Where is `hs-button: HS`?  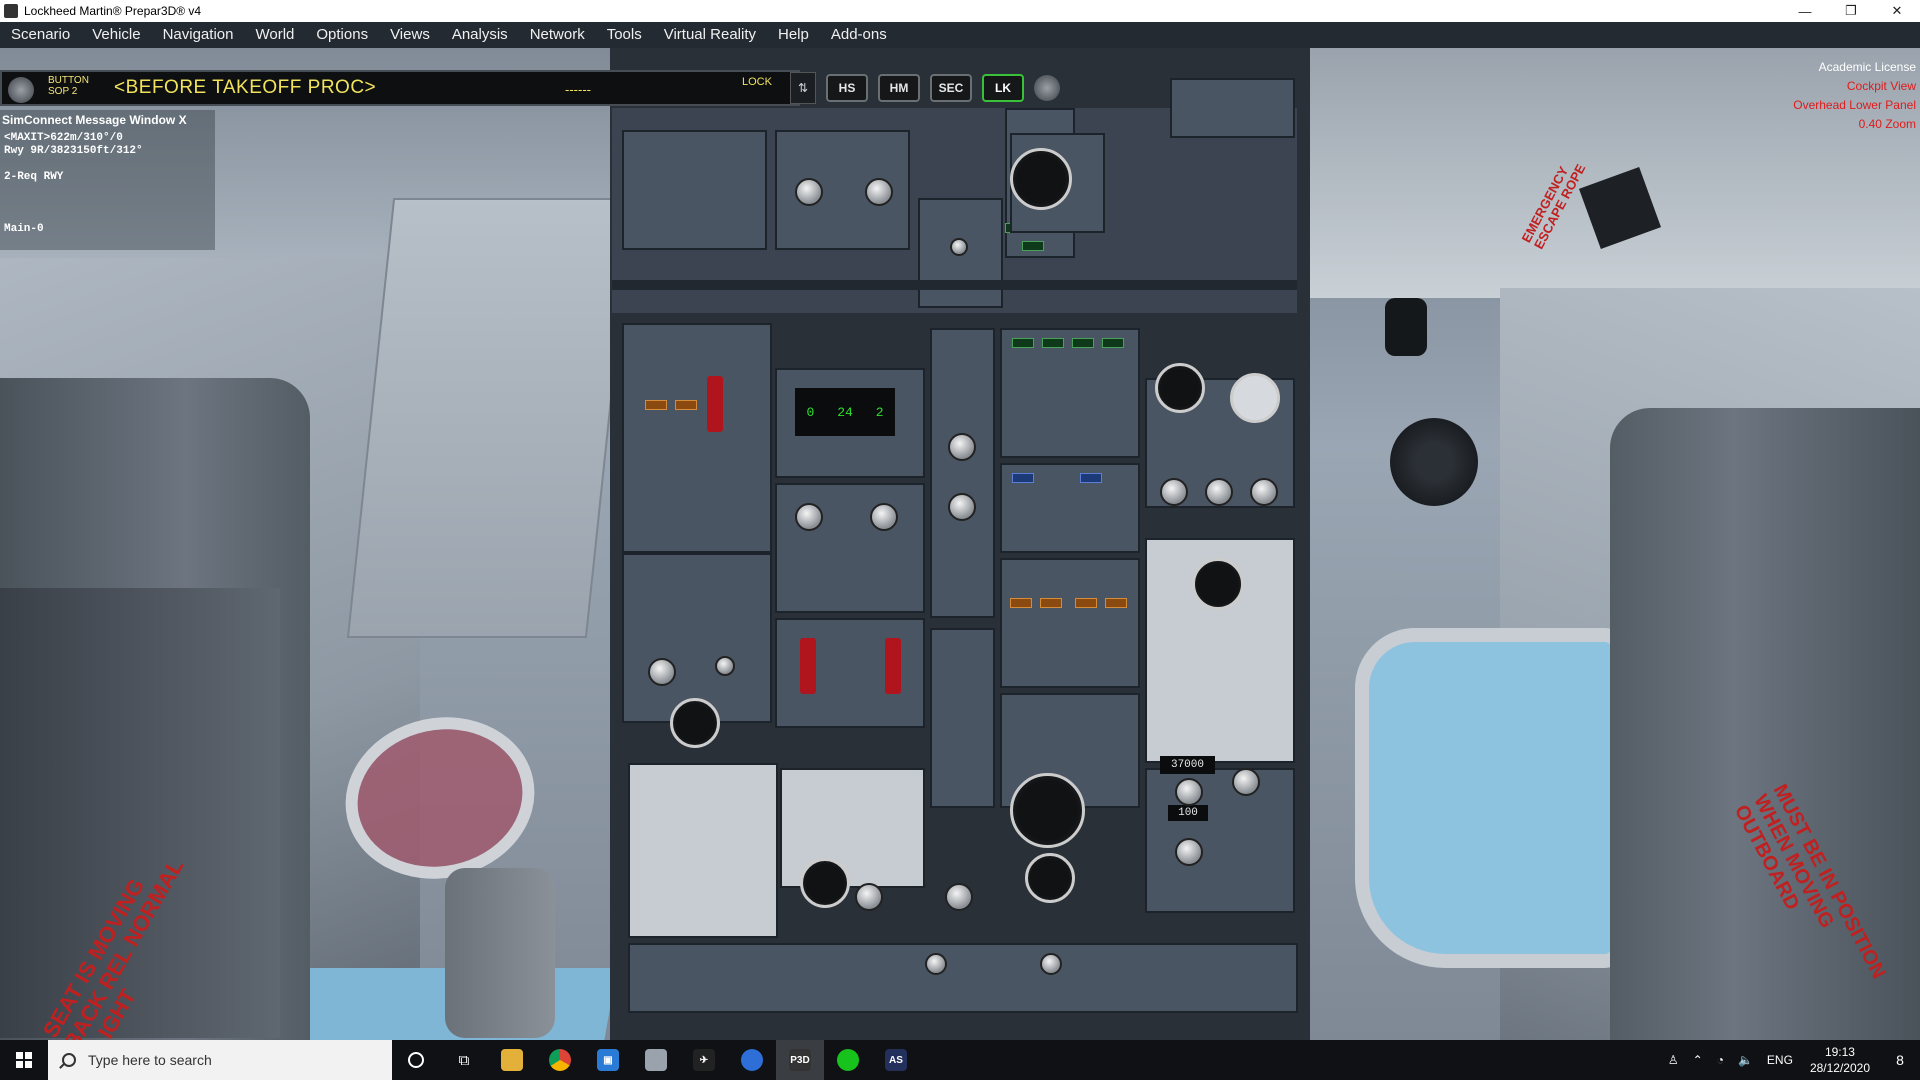
hs-button: HS is located at coordinates (847, 88).